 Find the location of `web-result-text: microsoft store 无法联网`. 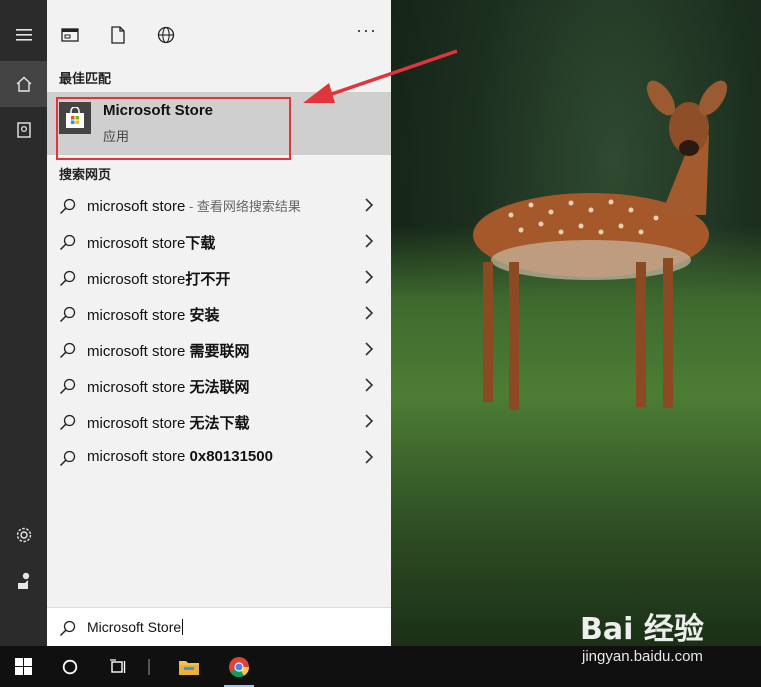

web-result-text: microsoft store 无法联网 is located at coordinates (168, 386).